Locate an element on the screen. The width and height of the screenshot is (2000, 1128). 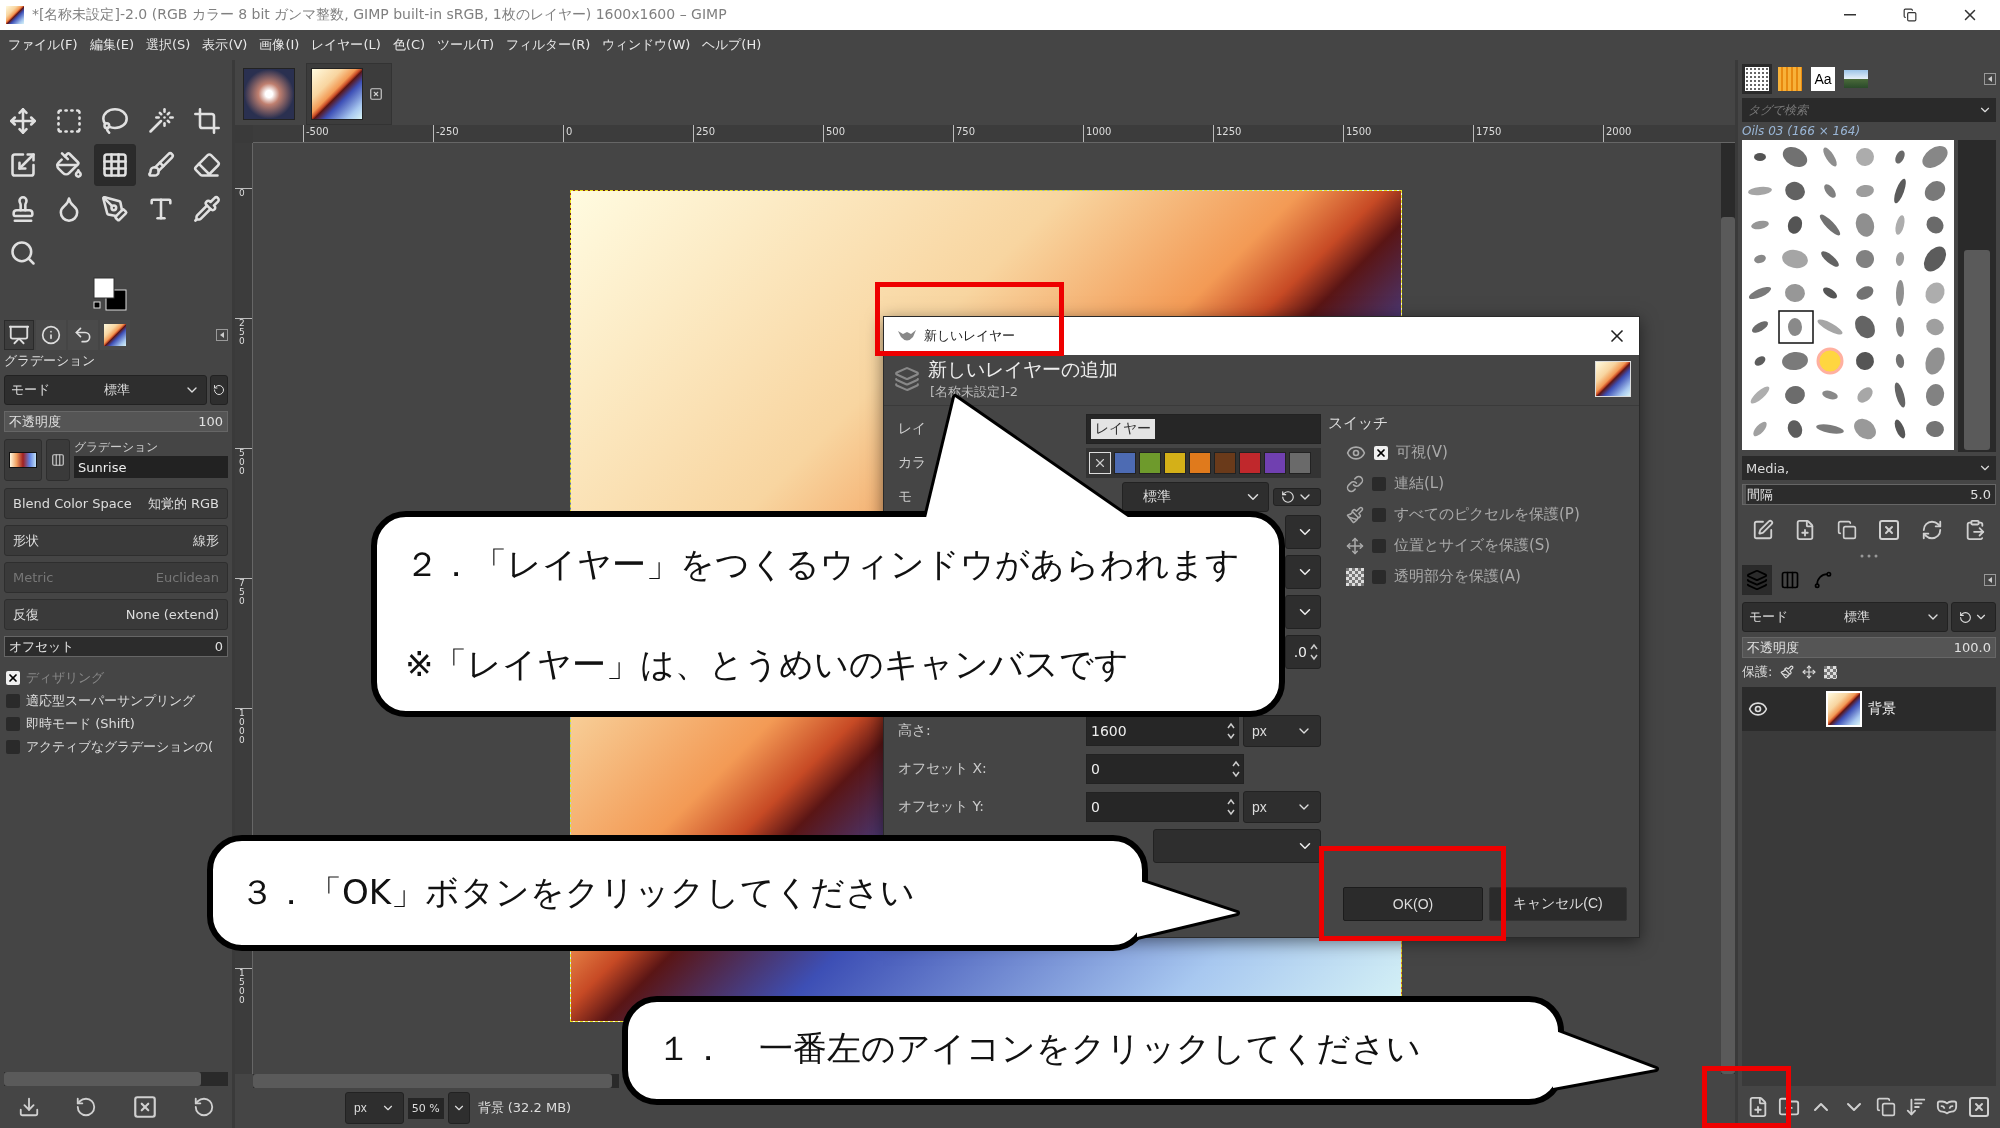
menu-item: 編集(E) is located at coordinates (111, 45).